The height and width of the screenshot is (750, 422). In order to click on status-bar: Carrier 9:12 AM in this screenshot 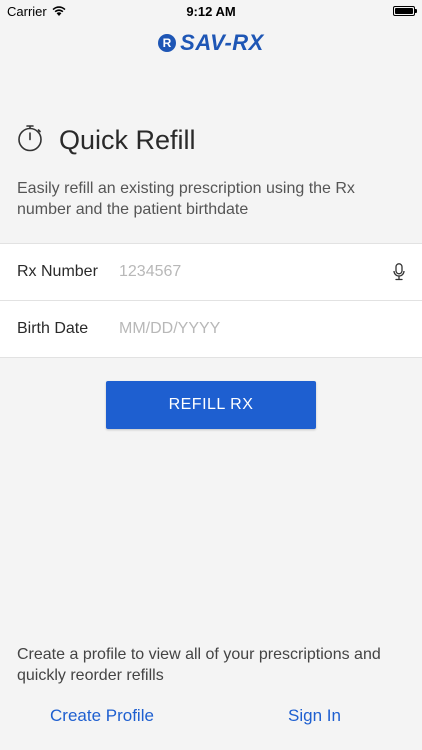, I will do `click(211, 11)`.